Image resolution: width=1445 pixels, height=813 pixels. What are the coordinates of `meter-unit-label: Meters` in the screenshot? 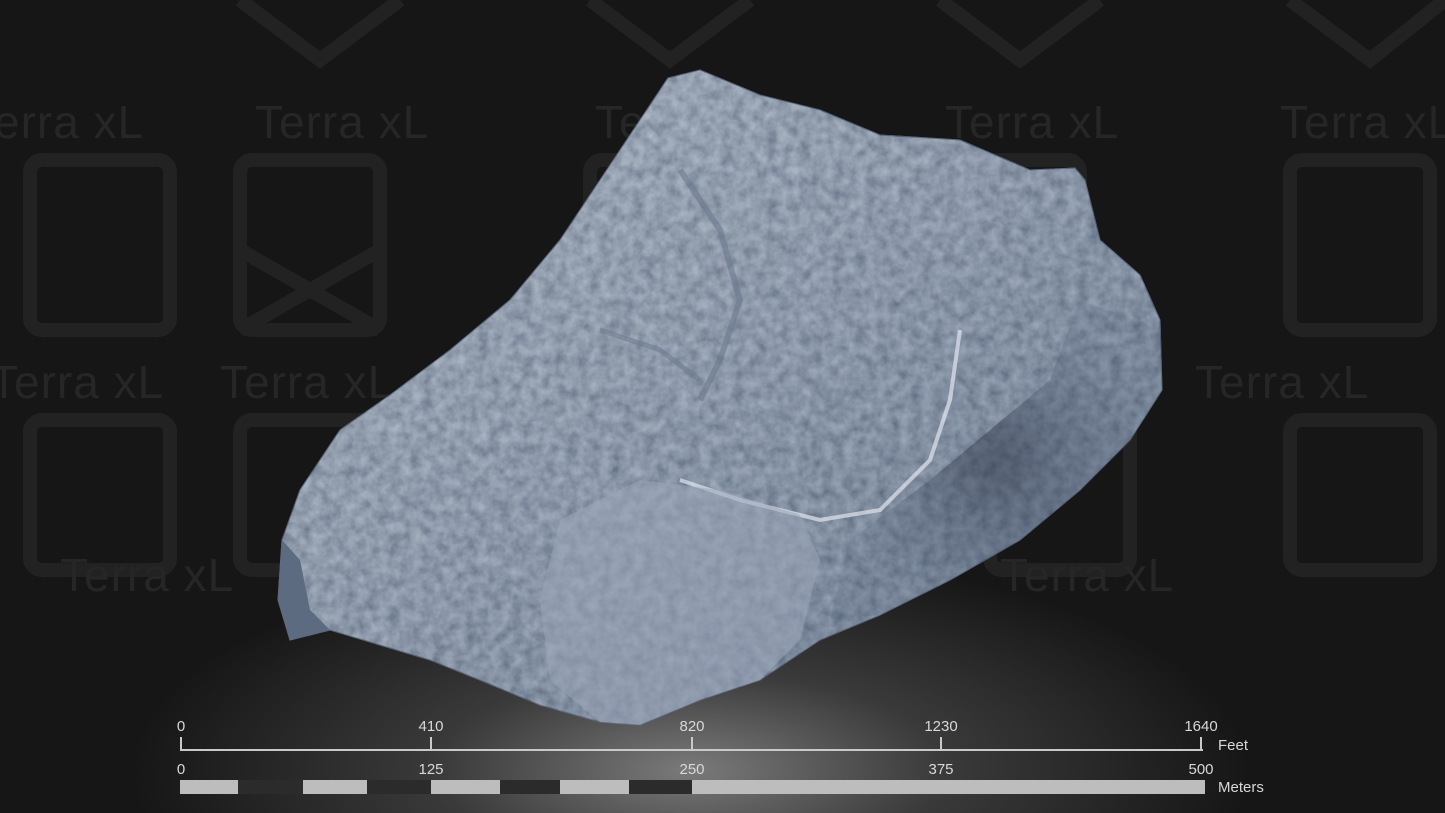 It's located at (1241, 787).